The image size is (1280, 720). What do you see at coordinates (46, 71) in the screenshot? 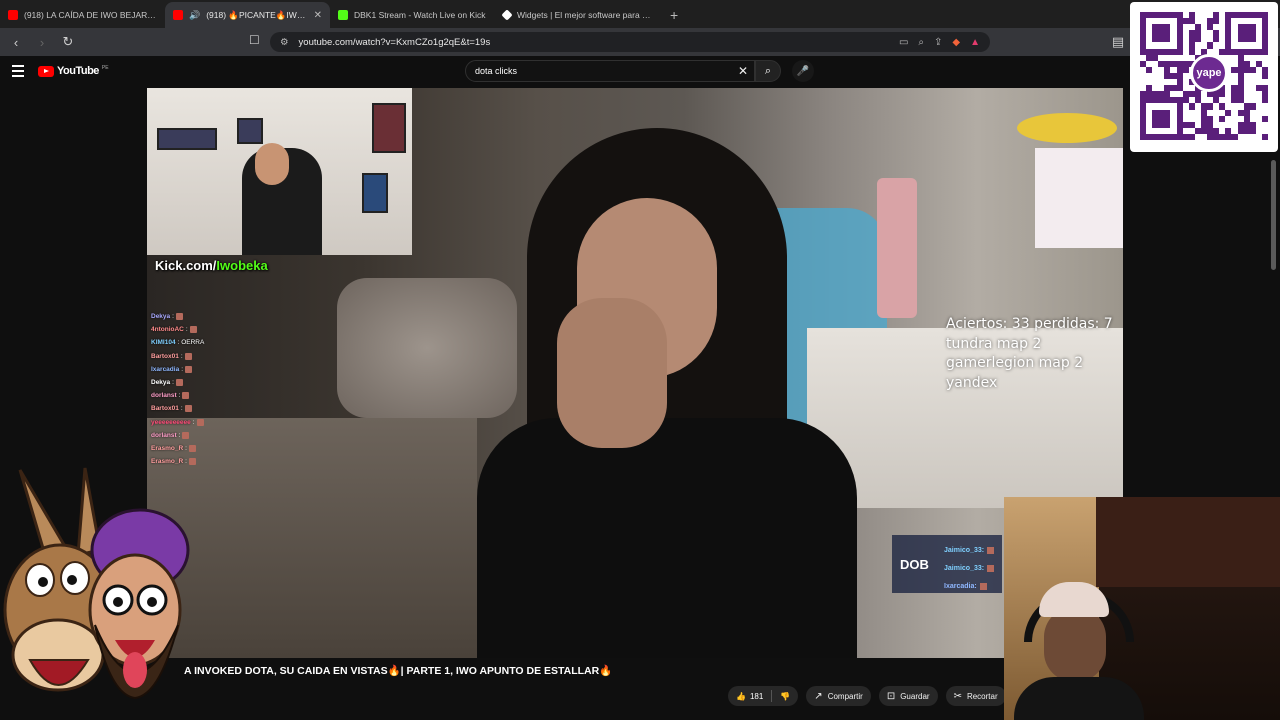
I see `youtube-play-icon` at bounding box center [46, 71].